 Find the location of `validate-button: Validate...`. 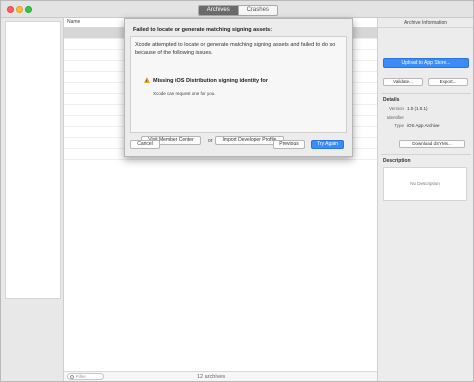

validate-button: Validate... is located at coordinates (403, 82).